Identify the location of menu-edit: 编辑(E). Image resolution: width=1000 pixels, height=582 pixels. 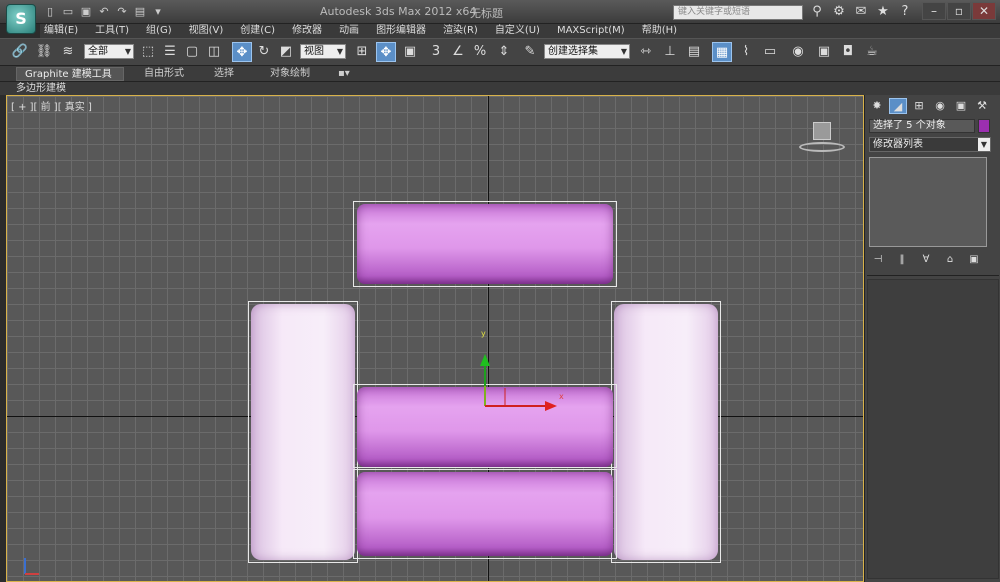
(61, 31).